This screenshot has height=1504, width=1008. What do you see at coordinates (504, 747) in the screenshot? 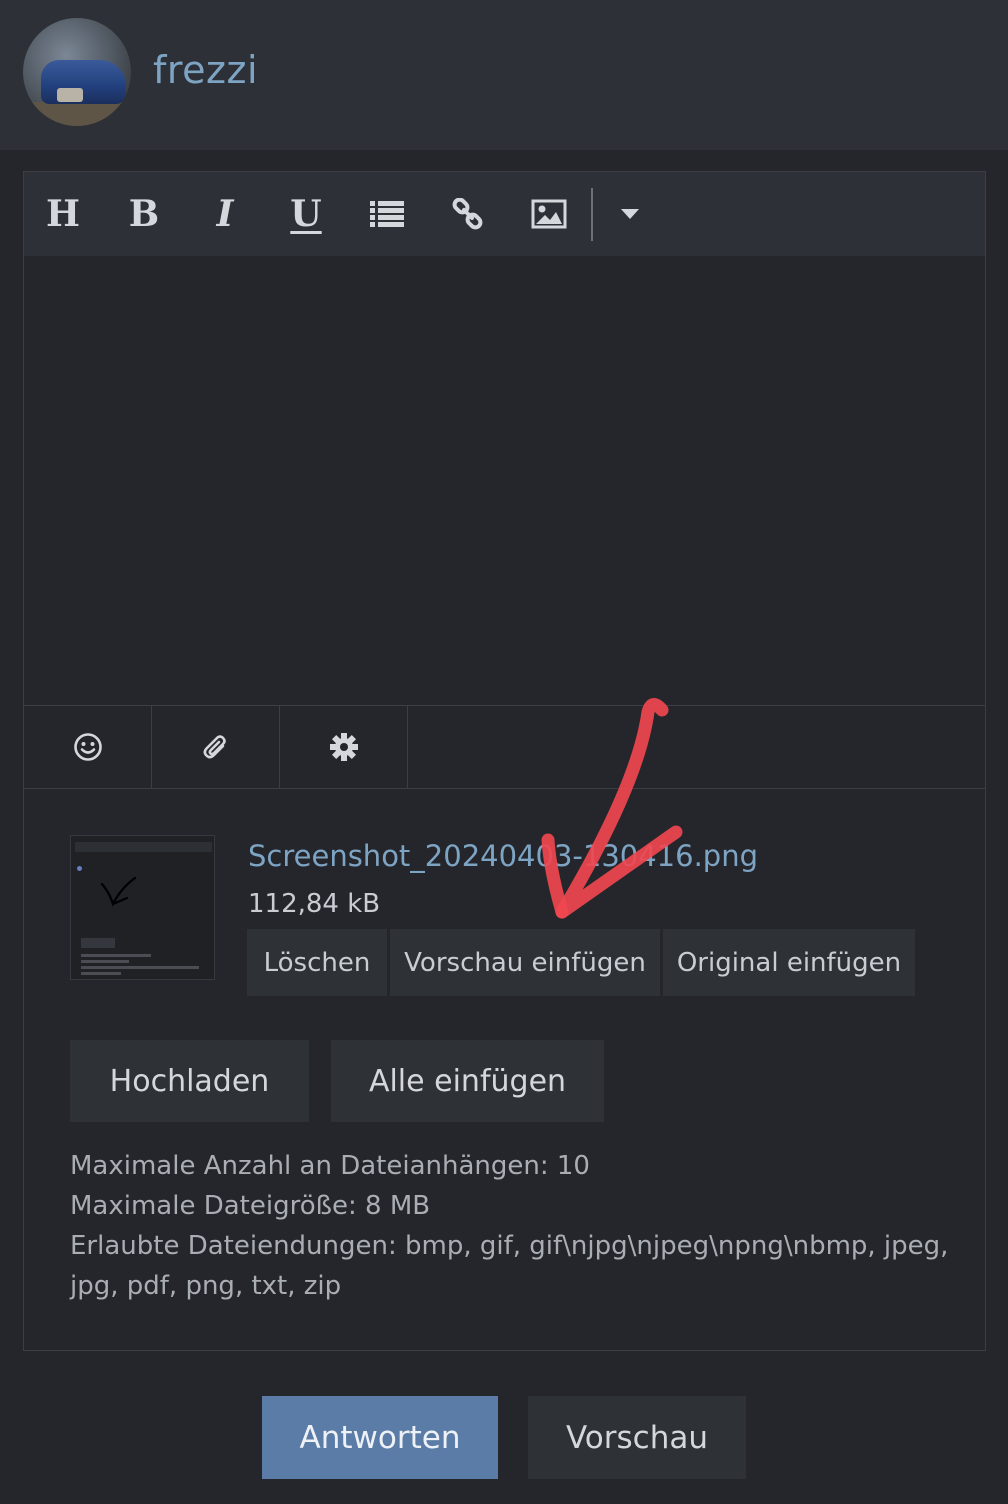
I see `editor-tabs` at bounding box center [504, 747].